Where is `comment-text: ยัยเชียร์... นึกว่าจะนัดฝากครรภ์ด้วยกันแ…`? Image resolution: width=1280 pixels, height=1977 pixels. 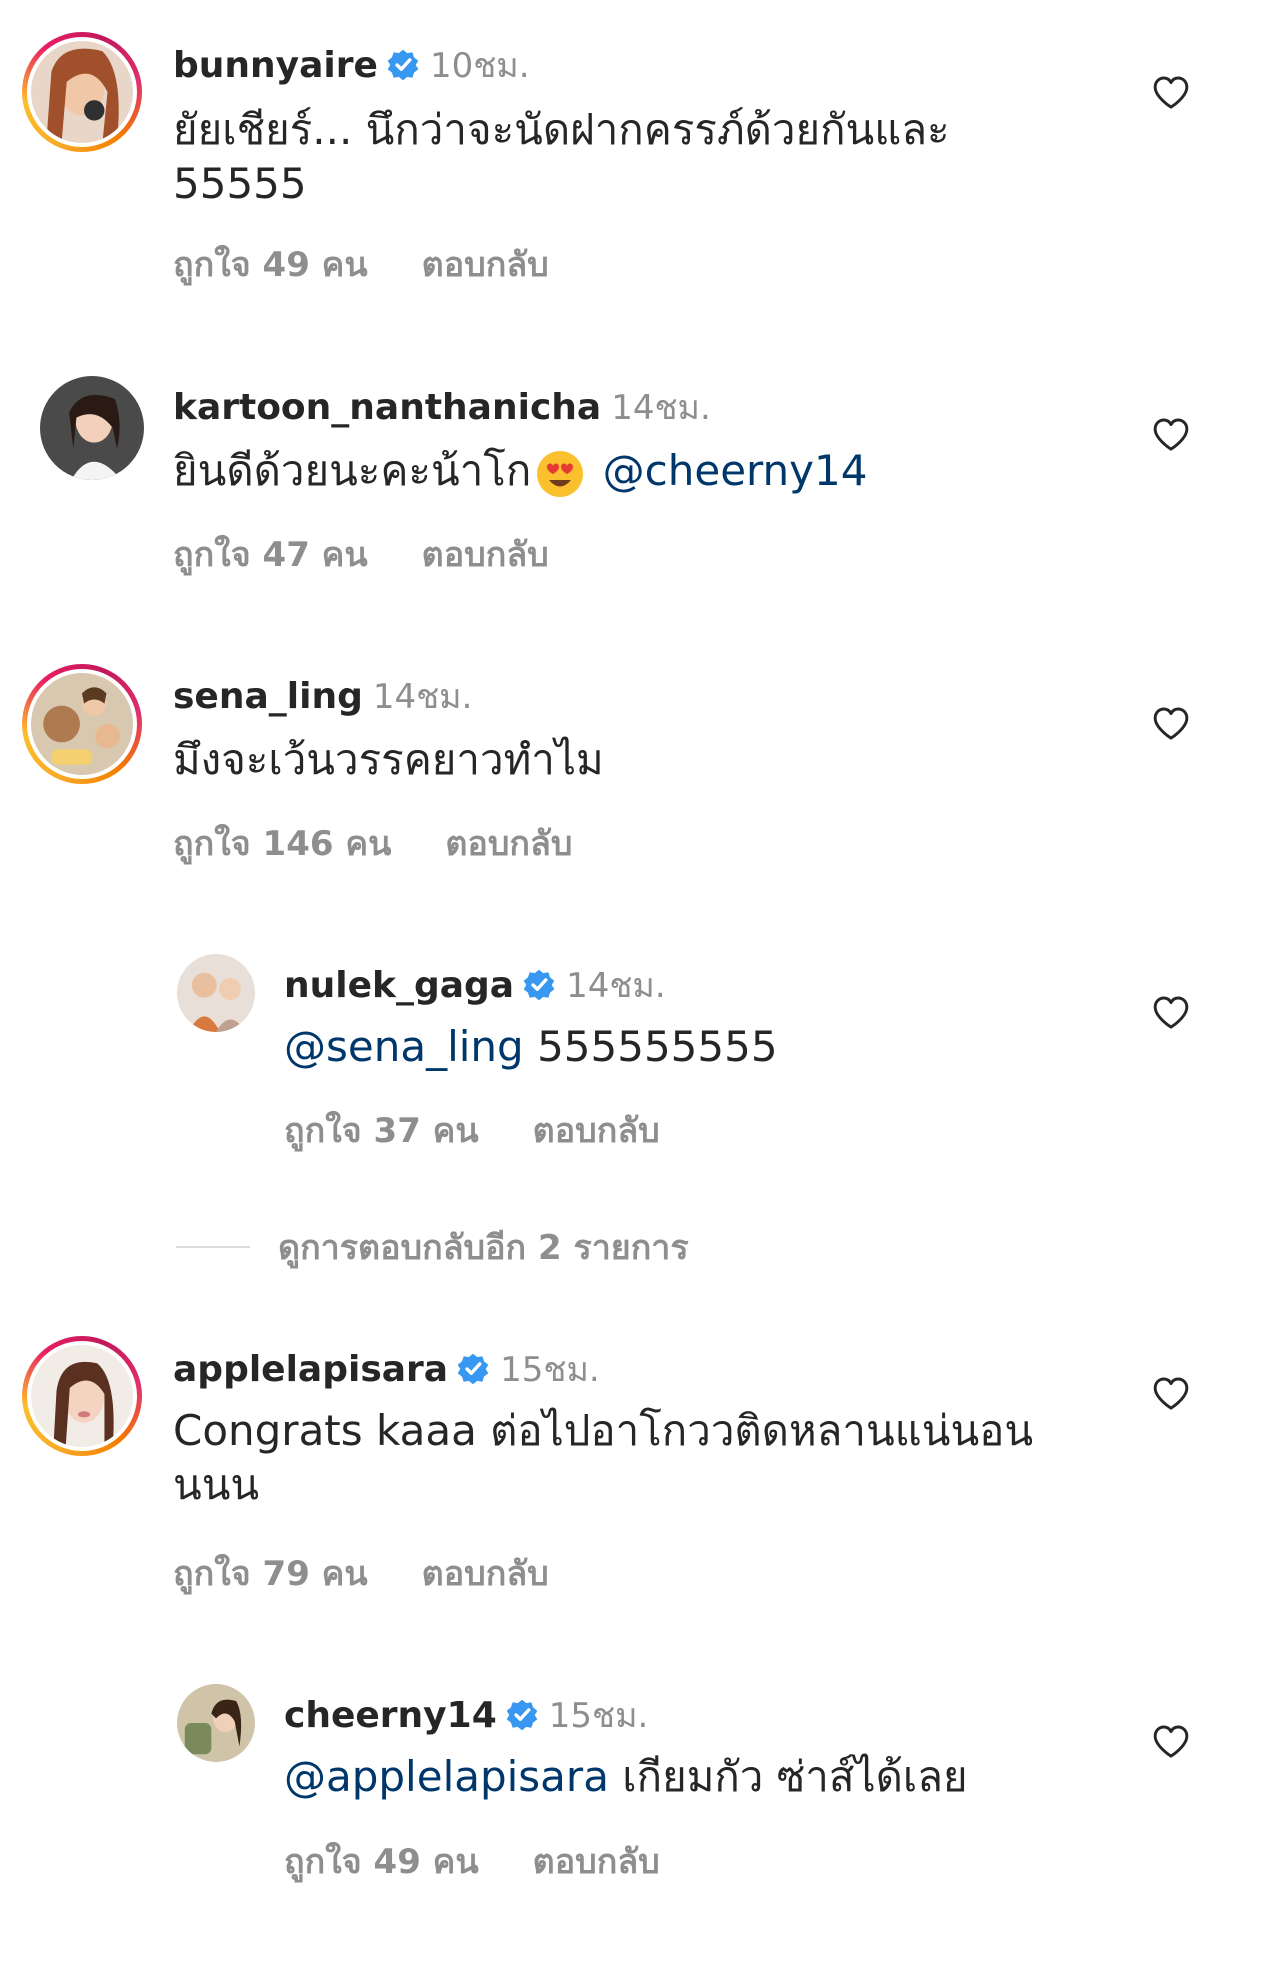 comment-text: ยัยเชียร์... นึกว่าจะนัดฝากครรภ์ด้วยกันแ… is located at coordinates (561, 156).